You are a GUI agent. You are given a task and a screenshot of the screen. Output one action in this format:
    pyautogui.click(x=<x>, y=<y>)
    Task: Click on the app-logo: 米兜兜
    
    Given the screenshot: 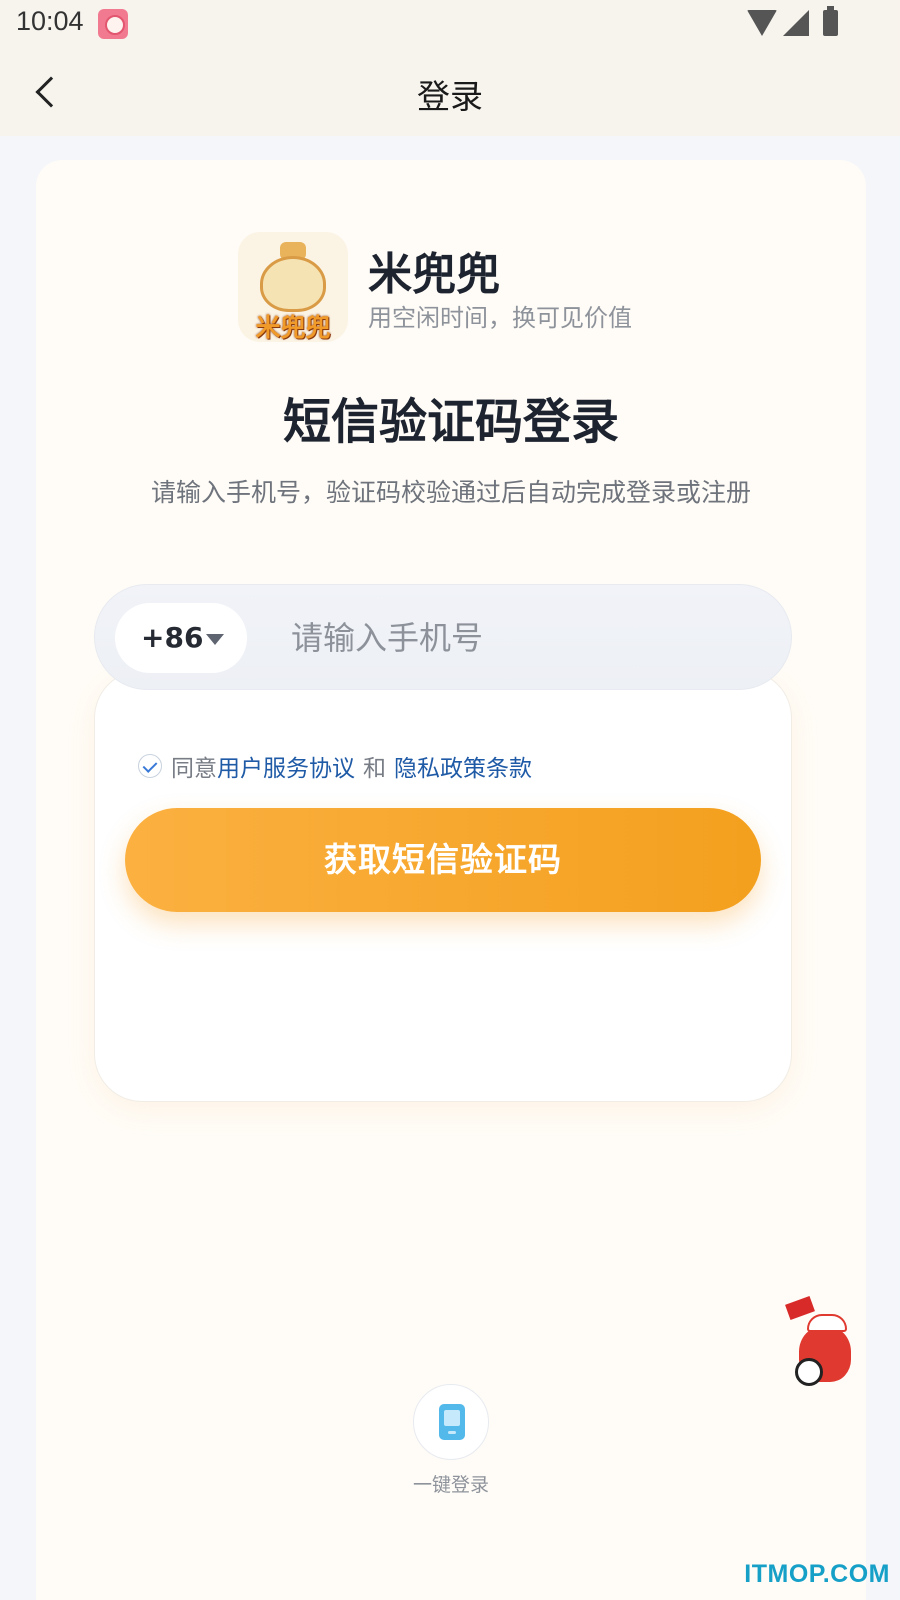 What is the action you would take?
    pyautogui.click(x=293, y=287)
    